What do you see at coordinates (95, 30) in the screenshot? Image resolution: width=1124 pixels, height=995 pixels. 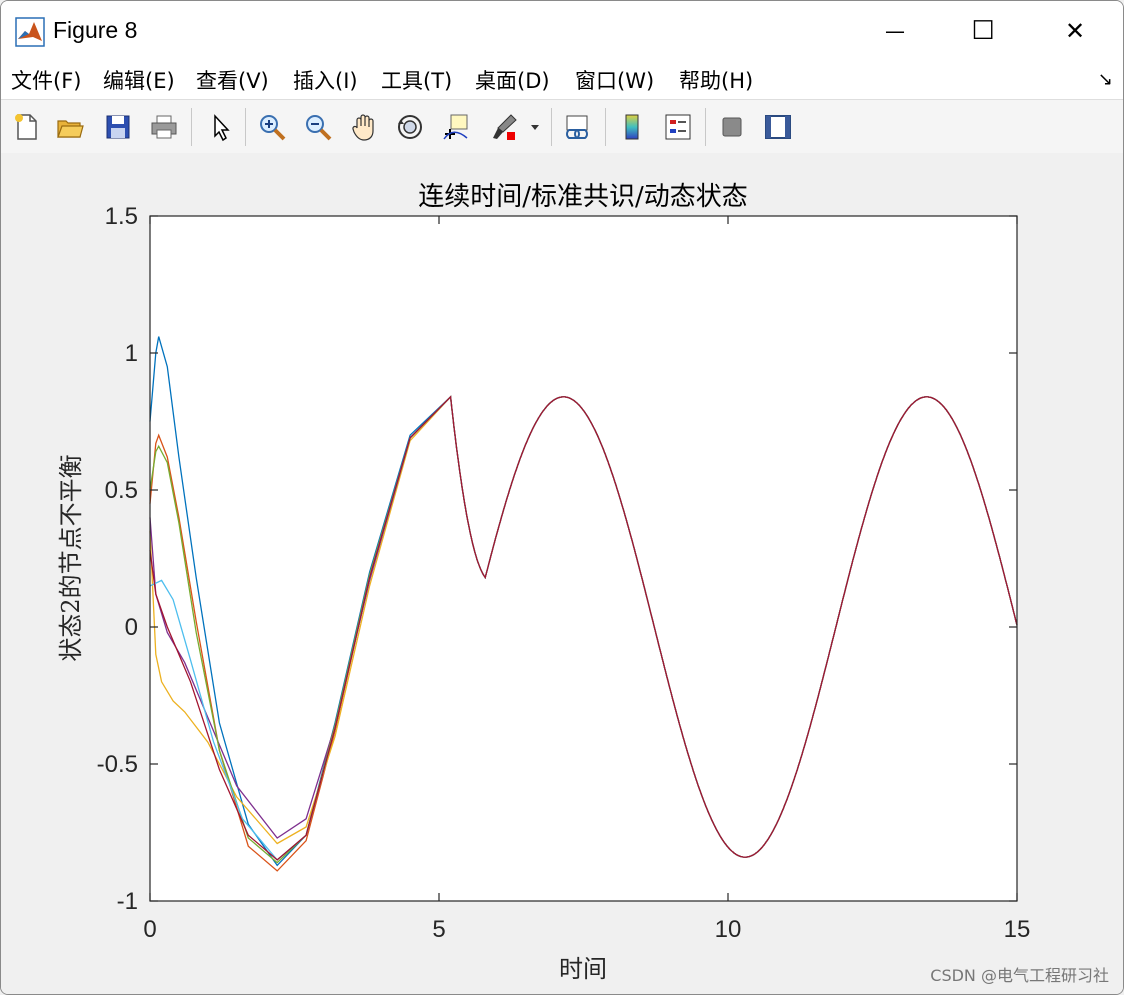 I see `window-title: Figure 8` at bounding box center [95, 30].